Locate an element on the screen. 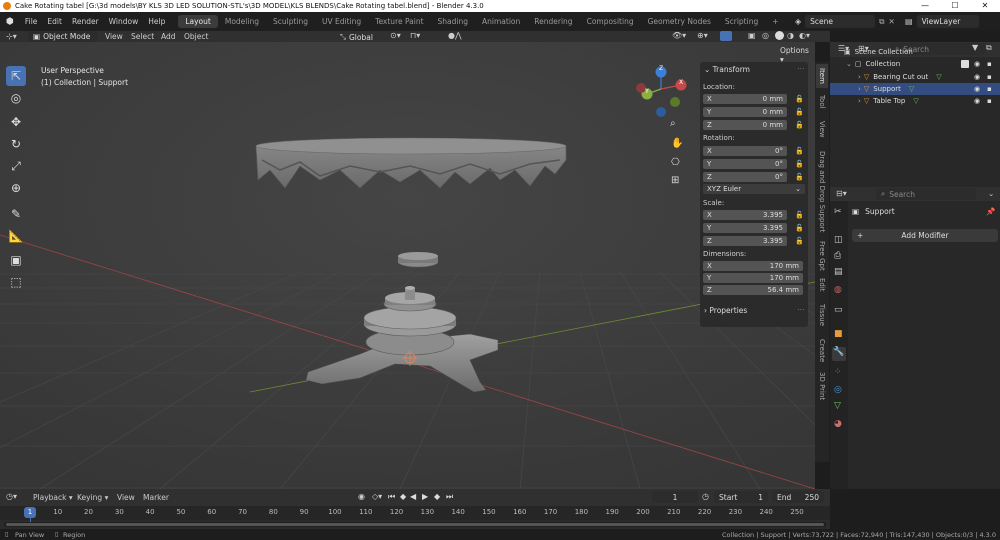 The height and width of the screenshot is (540, 1000). chevron-down-icon: ⌄ is located at coordinates (991, 193).